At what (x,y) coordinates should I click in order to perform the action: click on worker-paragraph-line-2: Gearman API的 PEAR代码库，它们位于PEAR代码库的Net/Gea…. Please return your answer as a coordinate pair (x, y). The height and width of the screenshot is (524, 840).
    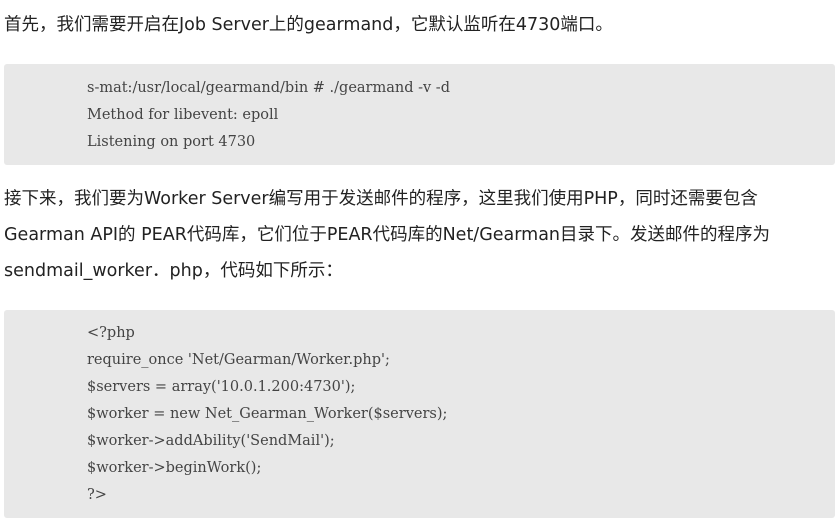
    Looking at the image, I should click on (387, 235).